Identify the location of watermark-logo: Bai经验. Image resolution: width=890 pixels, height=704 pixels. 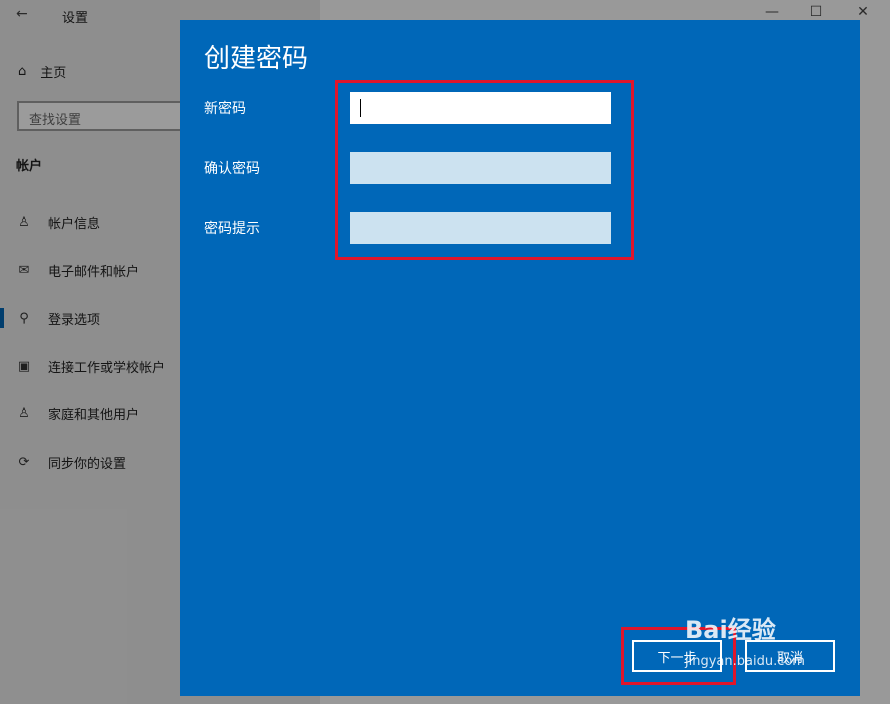
(730, 627).